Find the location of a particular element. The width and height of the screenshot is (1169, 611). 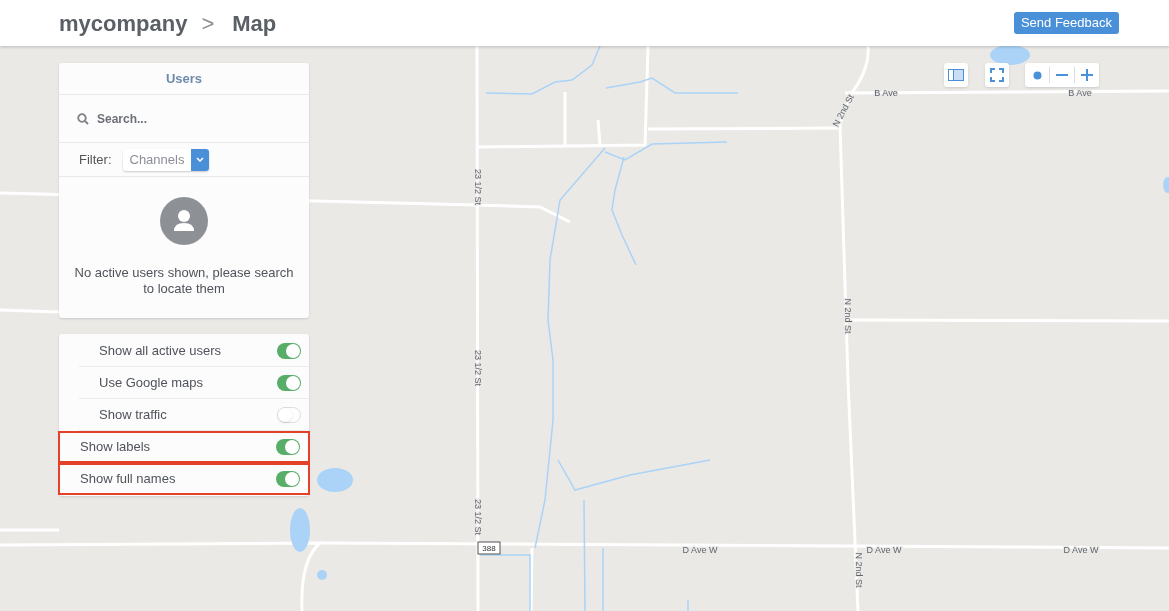

user-avatar-icon is located at coordinates (184, 221).